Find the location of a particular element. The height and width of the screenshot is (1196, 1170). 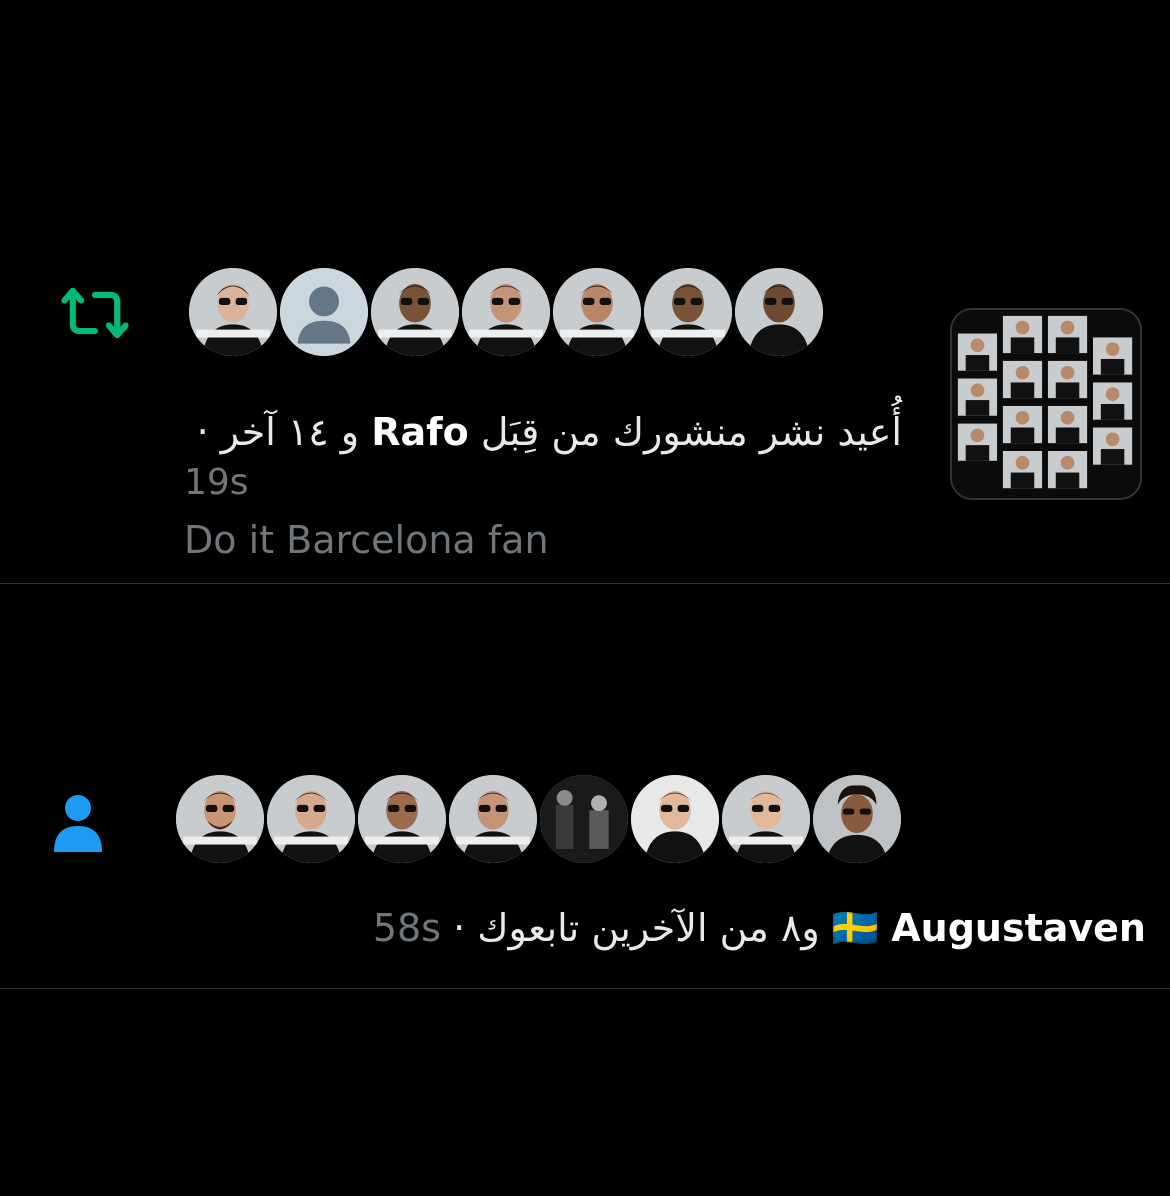

person-icon is located at coordinates (78, 823).